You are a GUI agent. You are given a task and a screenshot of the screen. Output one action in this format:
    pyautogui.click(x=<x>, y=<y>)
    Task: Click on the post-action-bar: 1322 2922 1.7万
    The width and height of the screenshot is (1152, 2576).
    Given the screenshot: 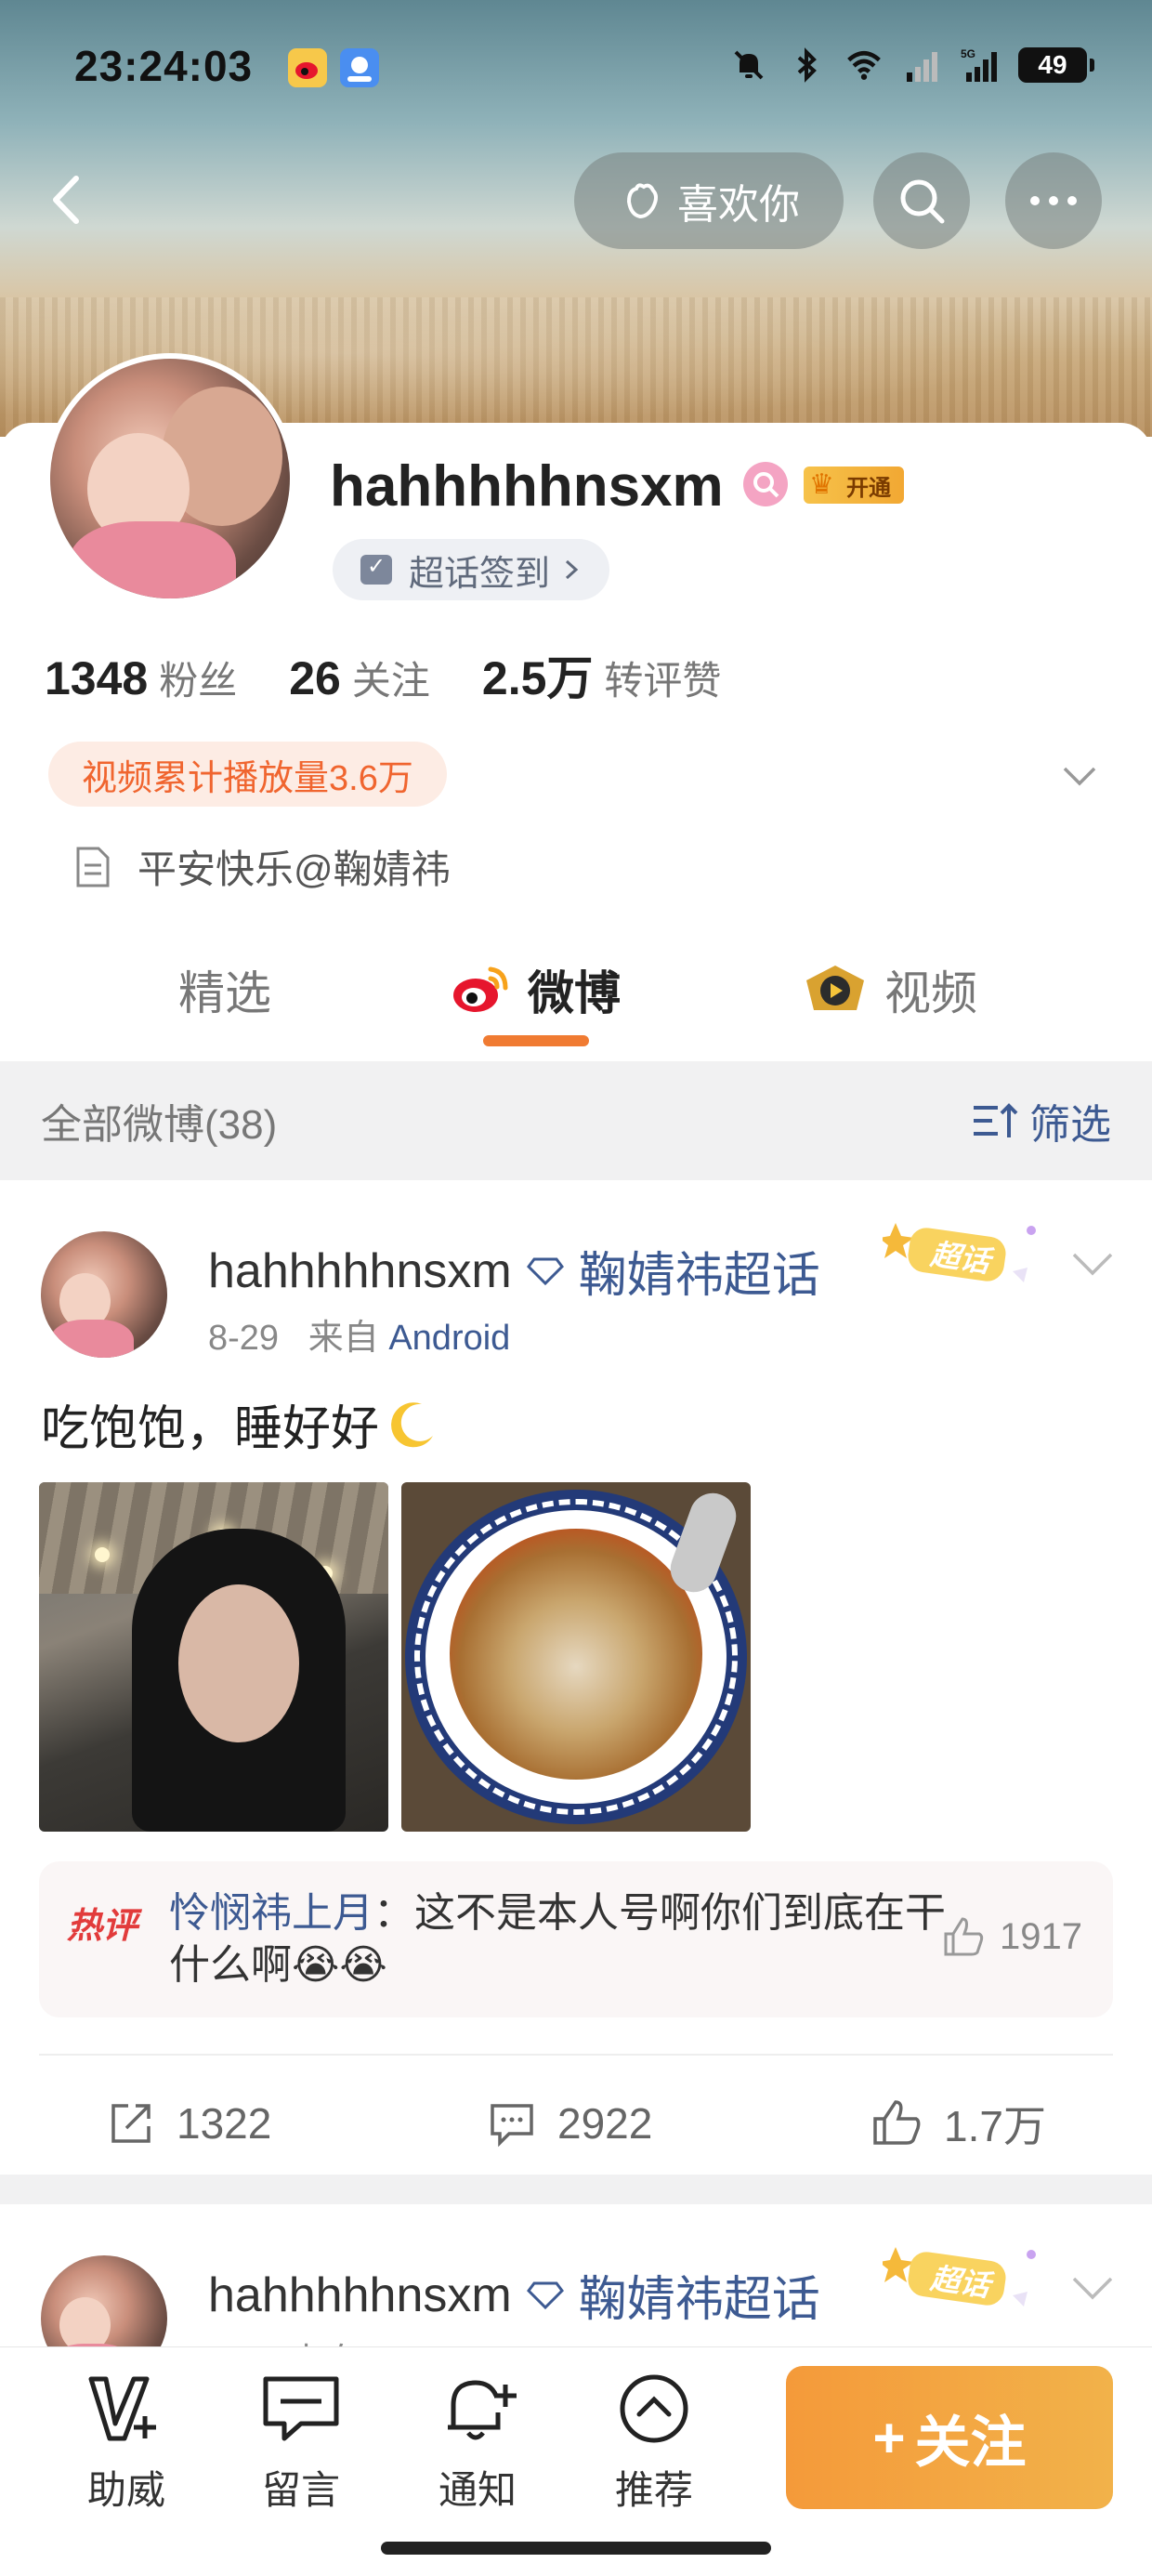 What is the action you would take?
    pyautogui.click(x=576, y=2123)
    